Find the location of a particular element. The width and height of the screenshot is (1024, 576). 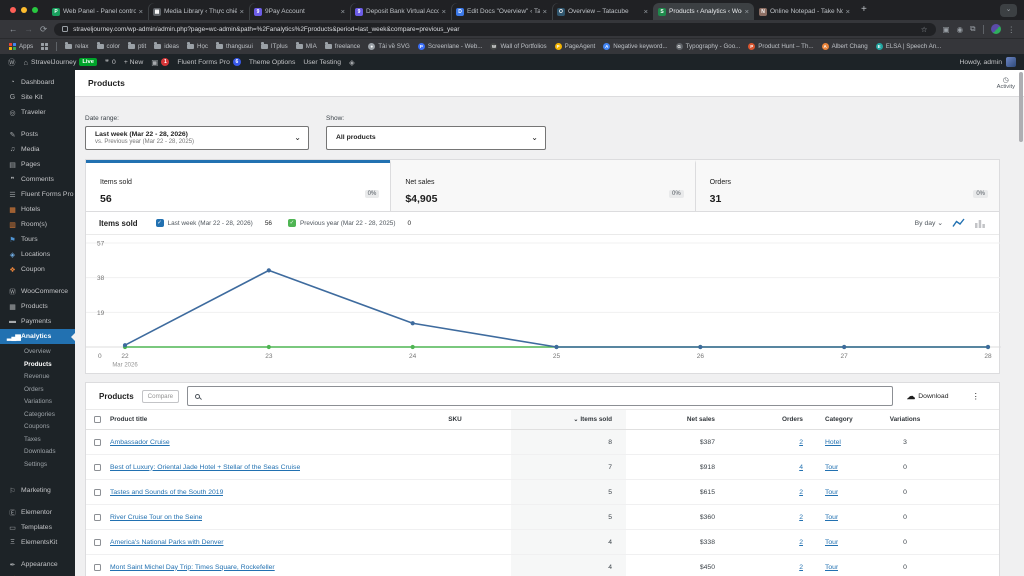

browser-tab: DEdit Docs "Overview" ‹ Tatac× is located at coordinates (501, 11).